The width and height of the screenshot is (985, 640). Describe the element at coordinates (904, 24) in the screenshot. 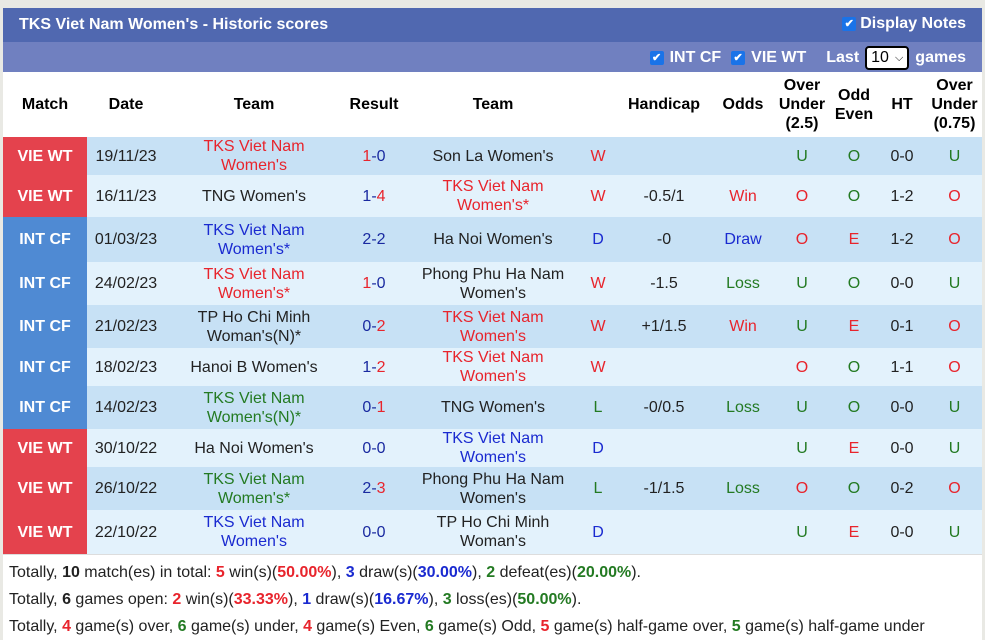

I see `display-notes-toggle: ✔ Display Notes` at that location.